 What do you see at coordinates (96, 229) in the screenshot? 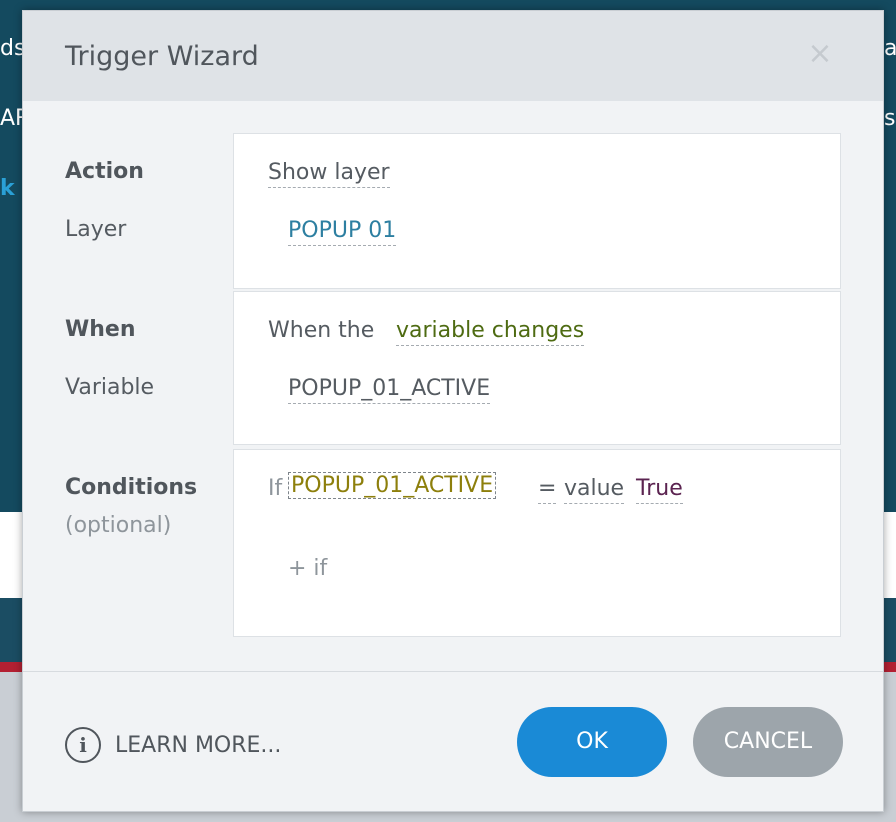
I see `layer-label: Layer` at bounding box center [96, 229].